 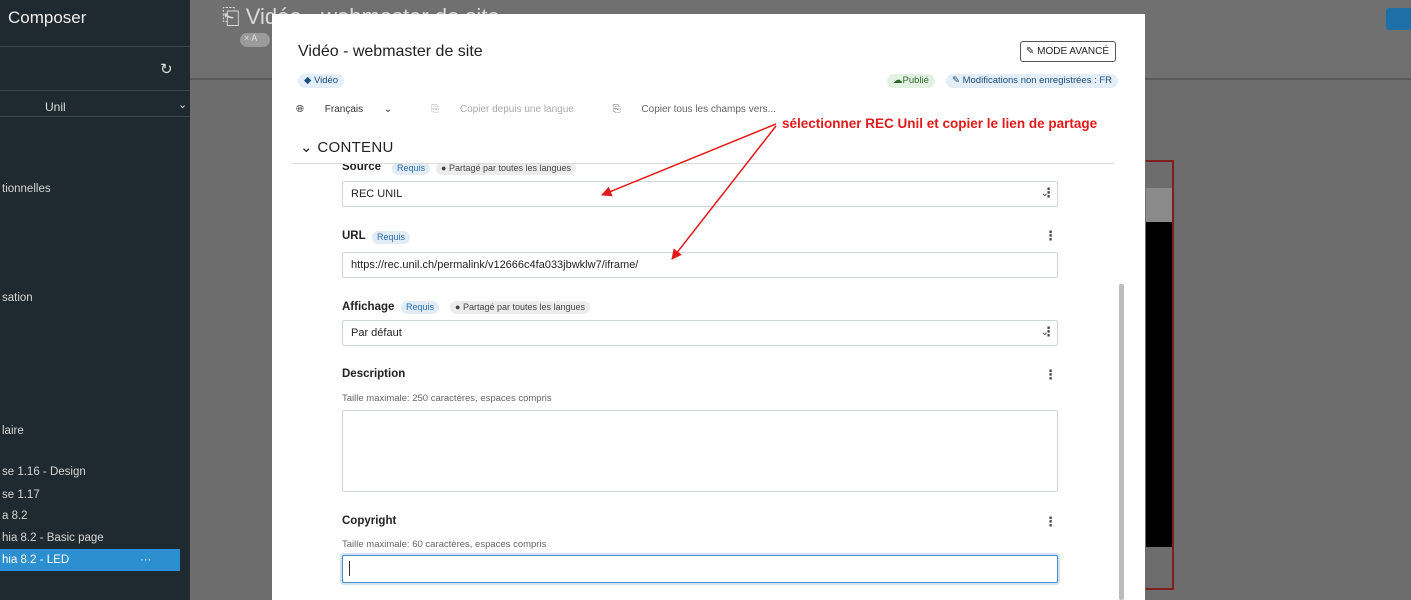 What do you see at coordinates (390, 51) in the screenshot?
I see `modal-title: Vidéo - webmaster de site` at bounding box center [390, 51].